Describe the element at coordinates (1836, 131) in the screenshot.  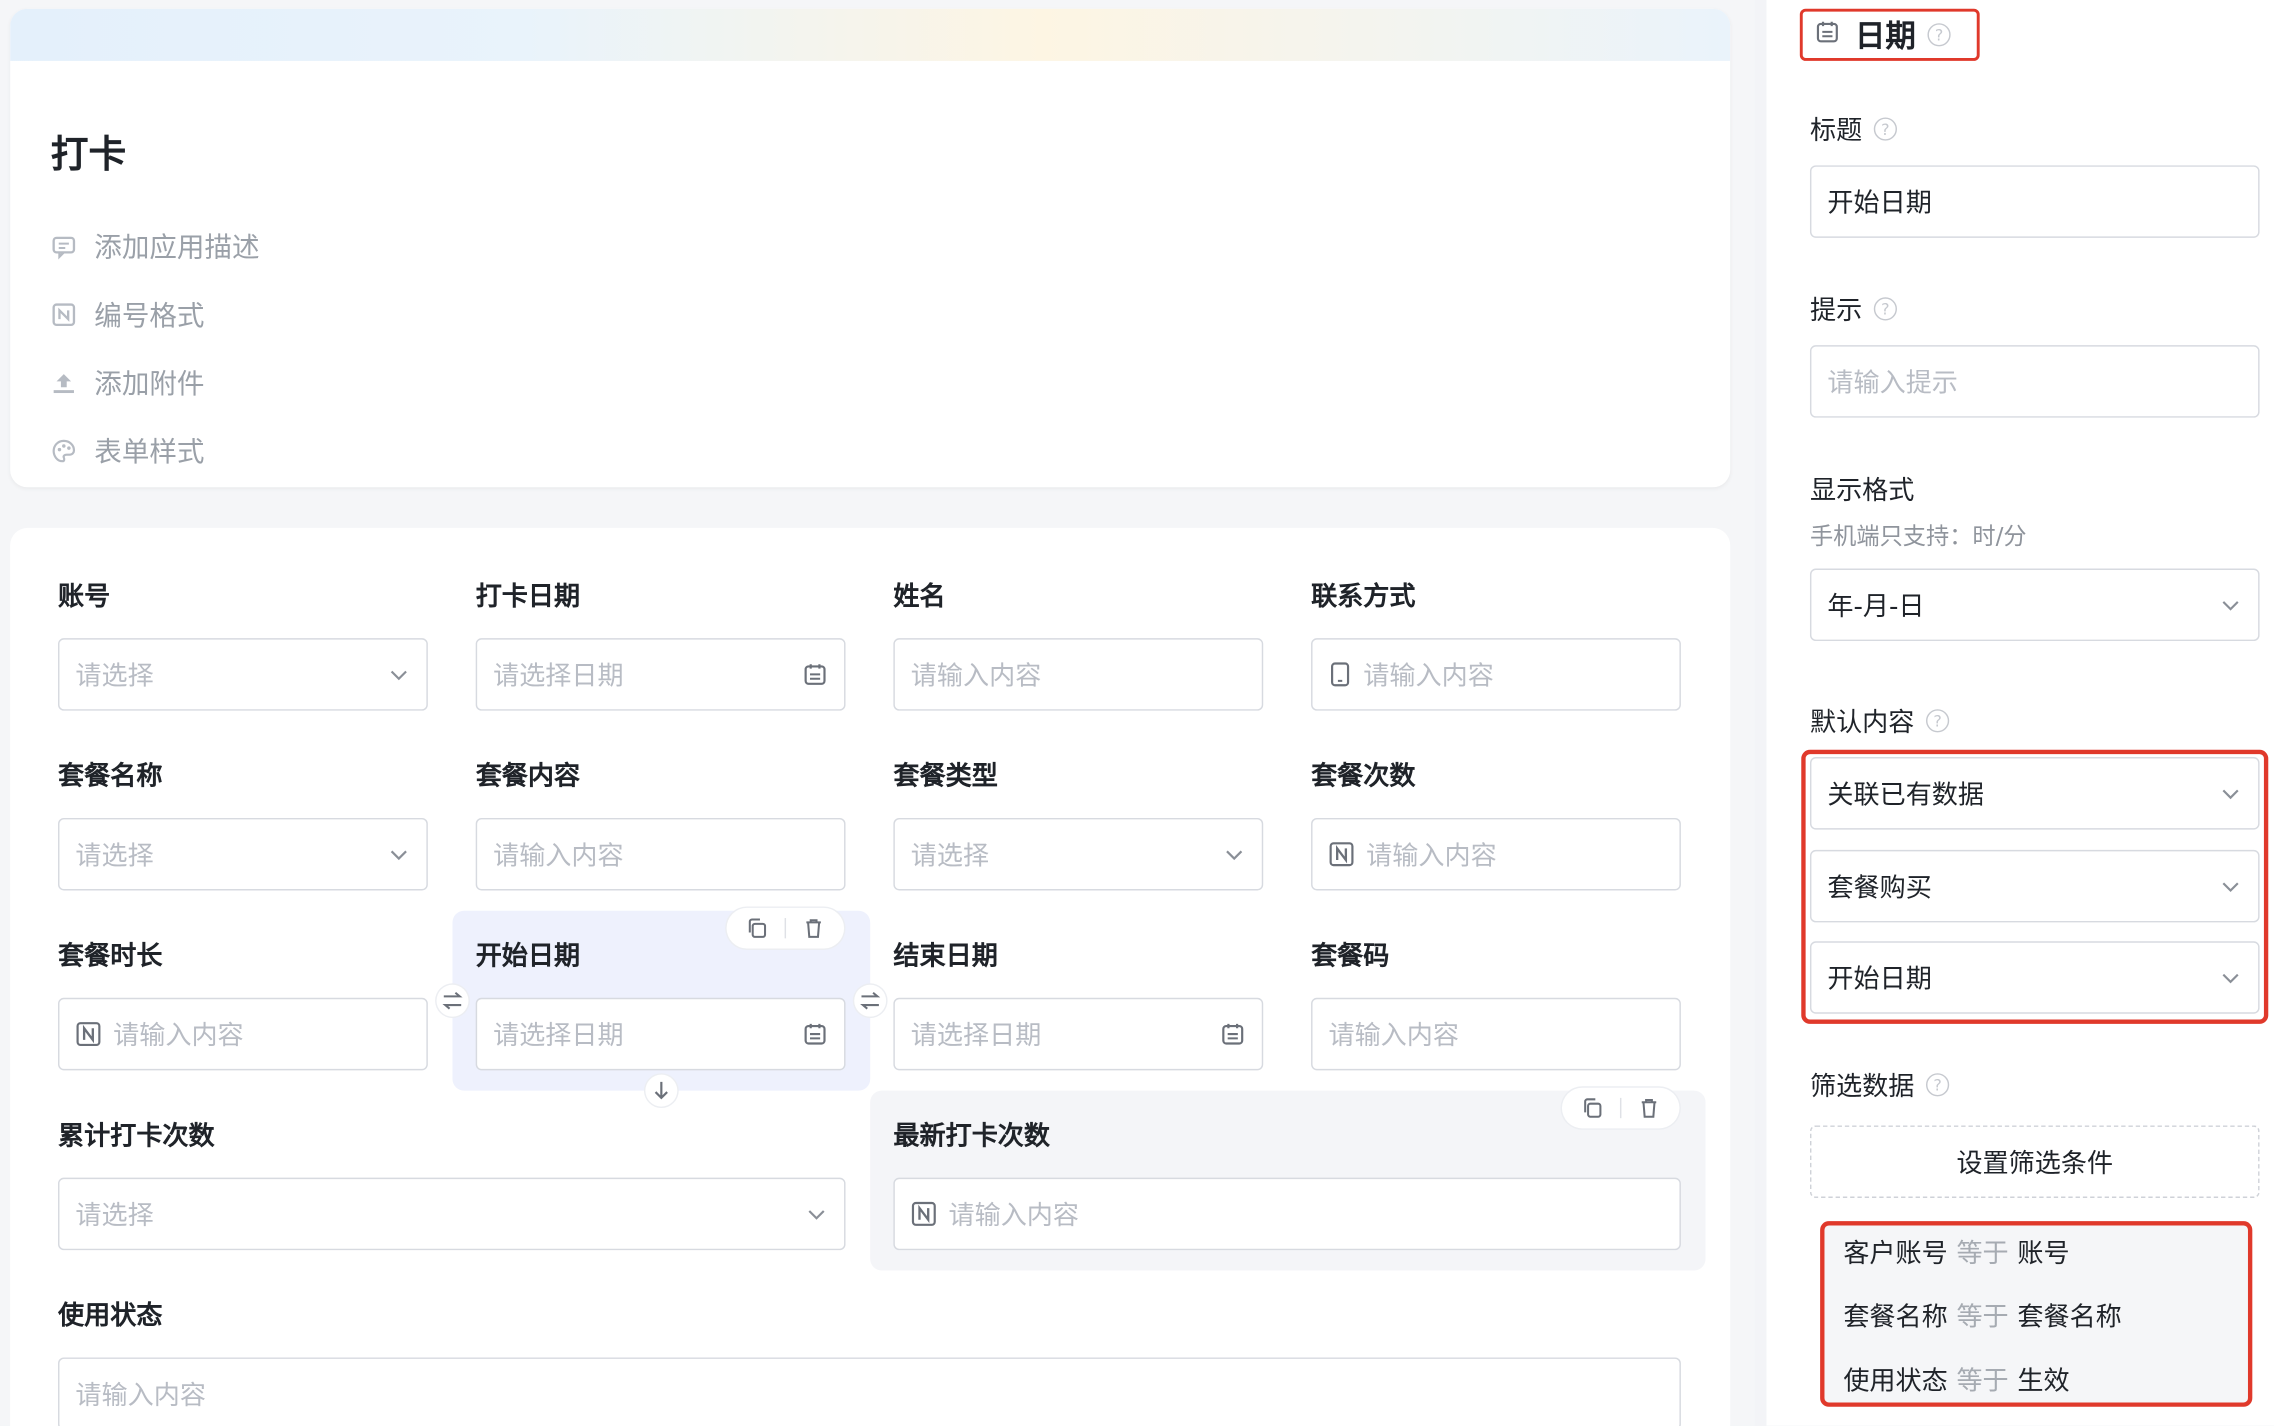
I see `title-label: 标题` at that location.